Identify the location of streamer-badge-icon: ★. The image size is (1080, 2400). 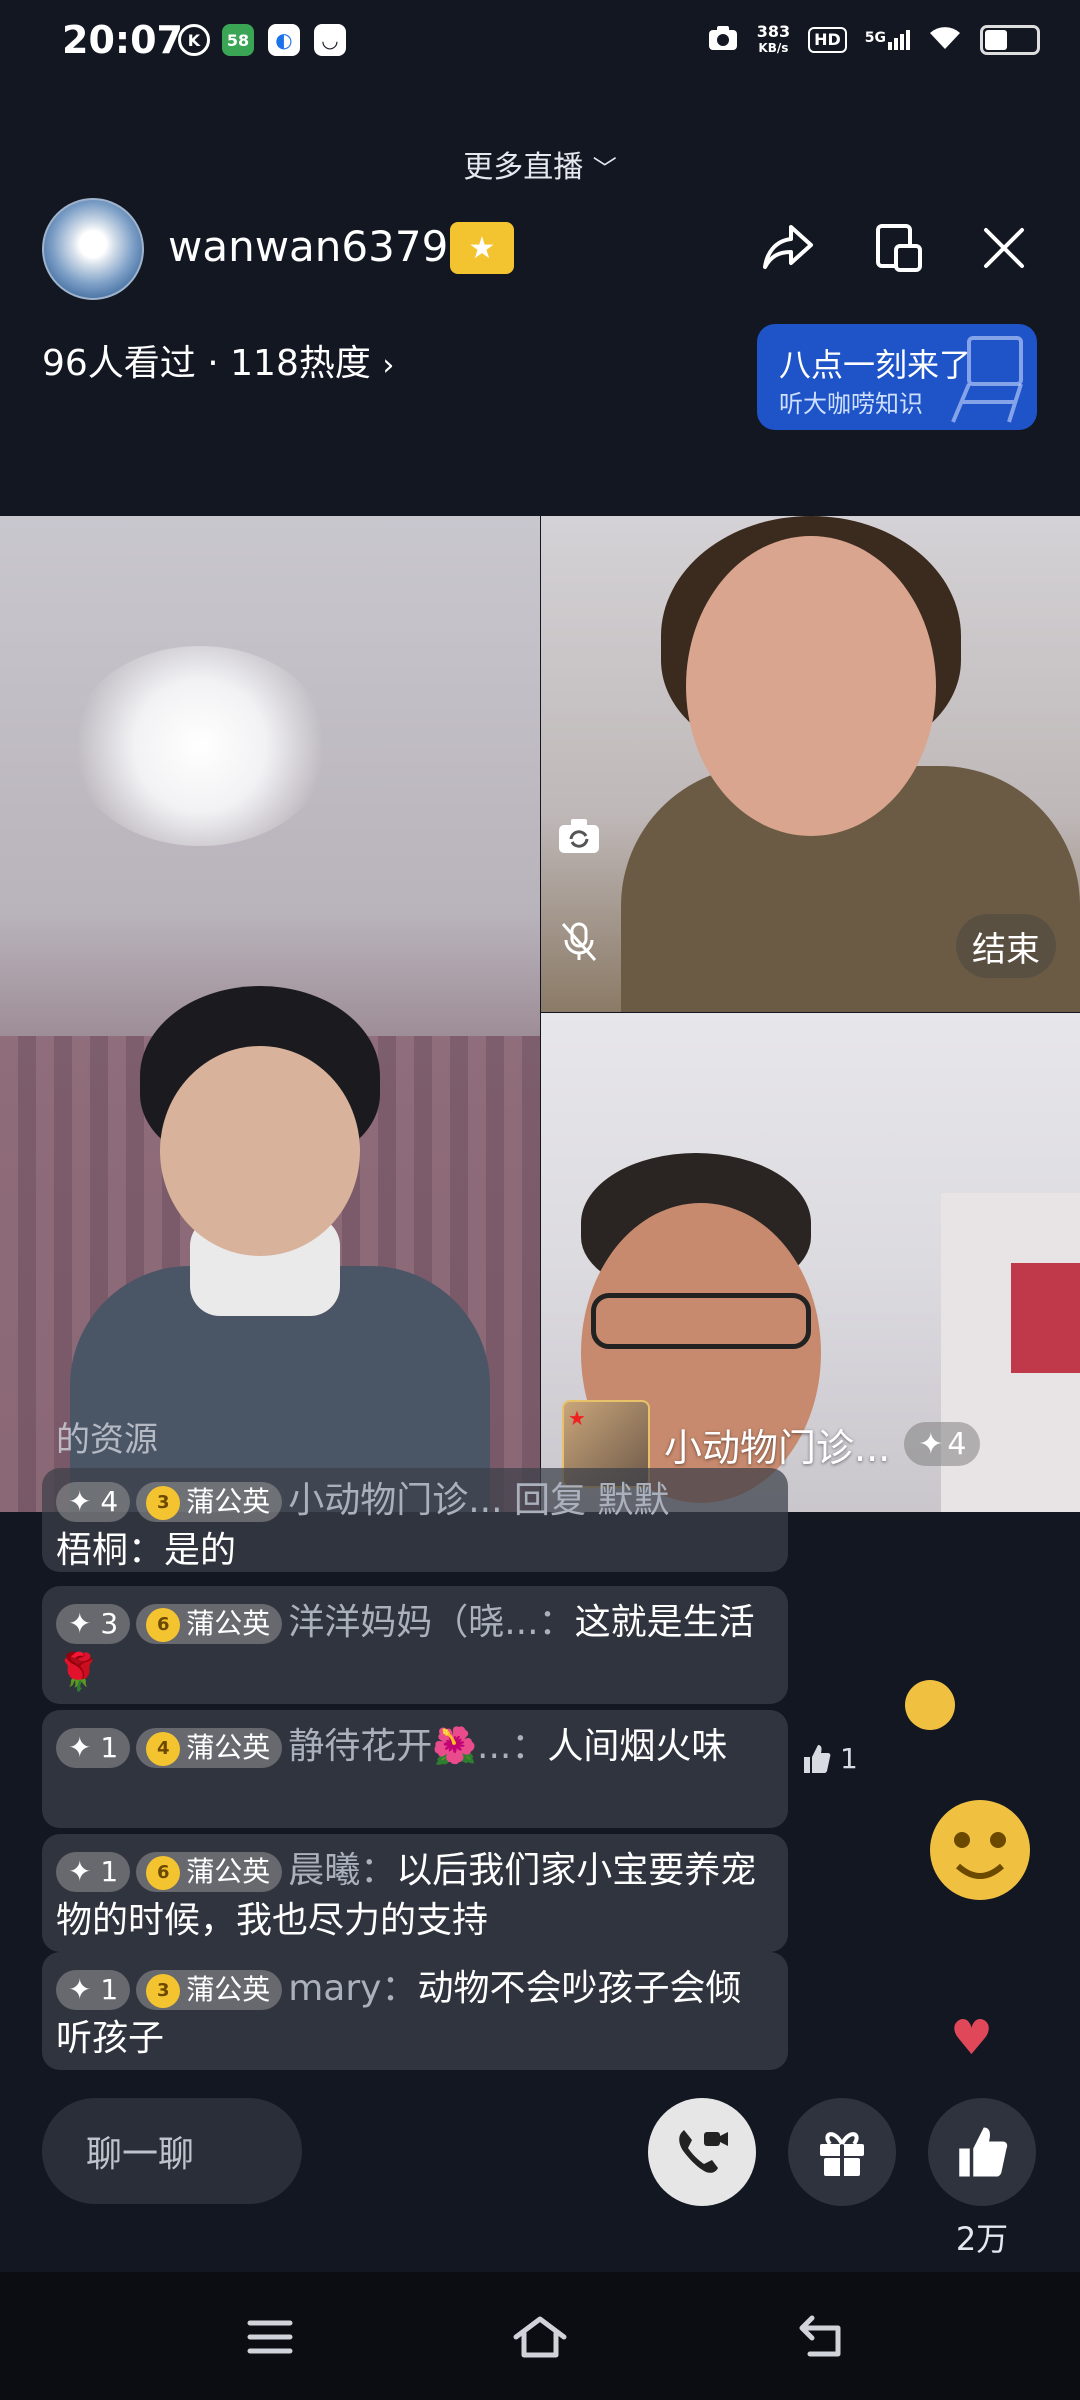
(482, 248).